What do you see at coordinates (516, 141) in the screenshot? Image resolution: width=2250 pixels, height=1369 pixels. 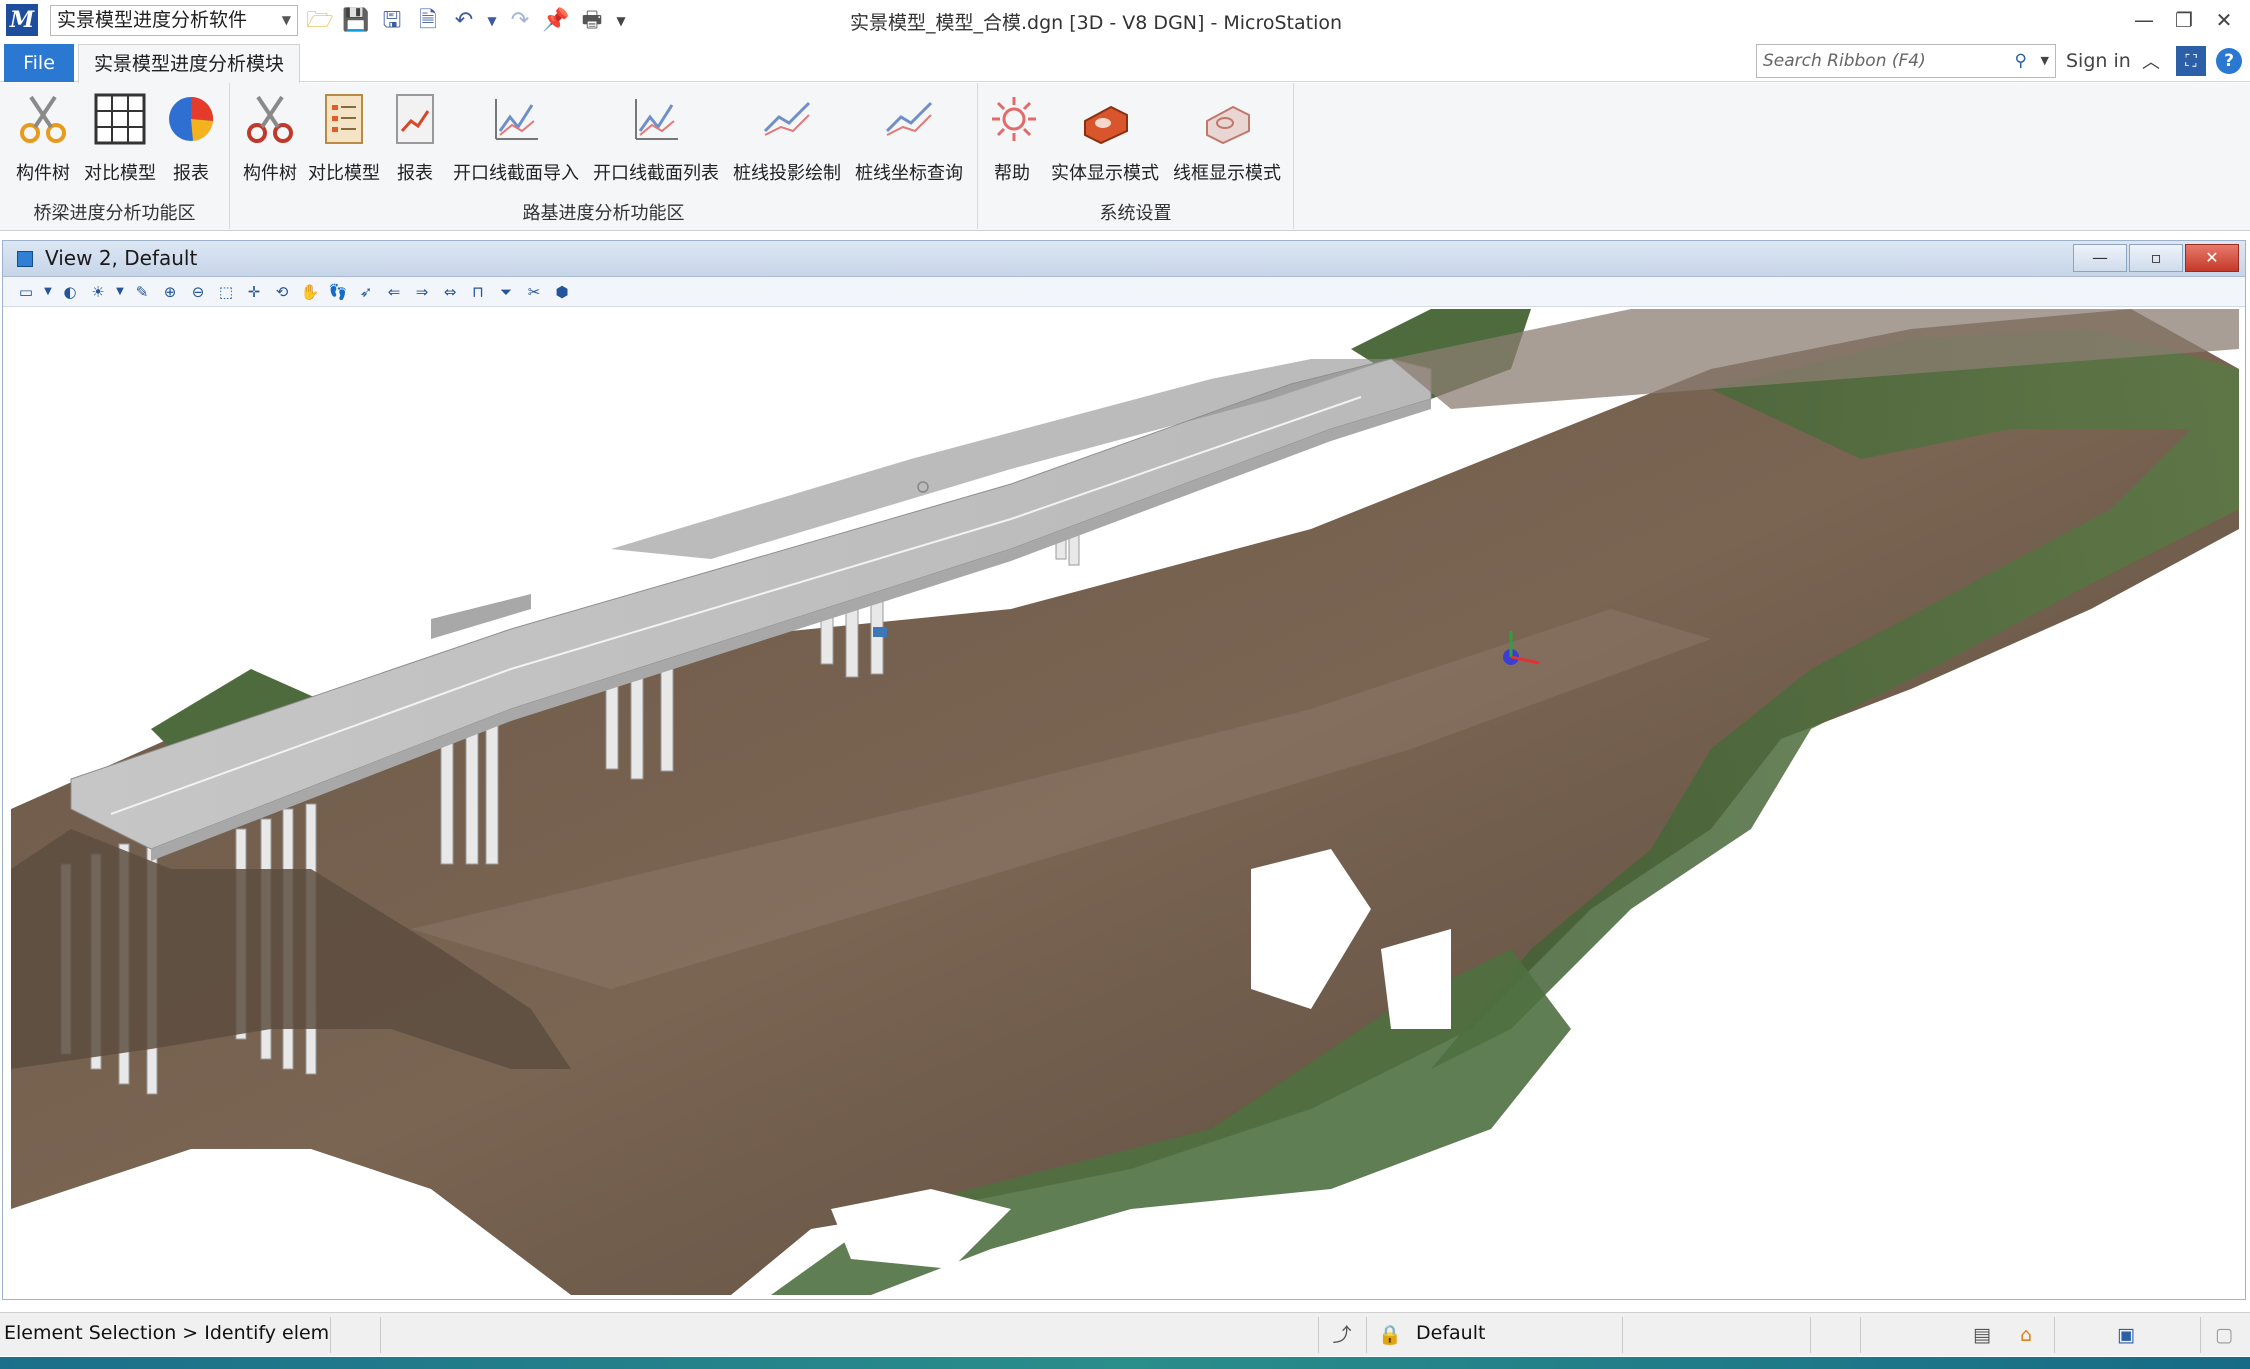 I see `ribbon-button-section-import: 开口线截面导入` at bounding box center [516, 141].